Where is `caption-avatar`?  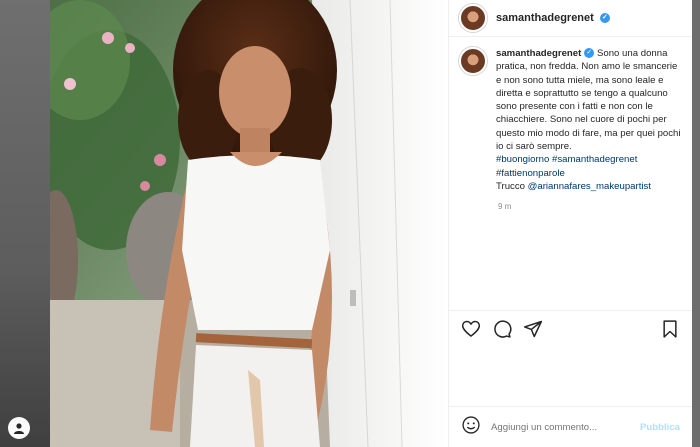
caption-avatar is located at coordinates (473, 61).